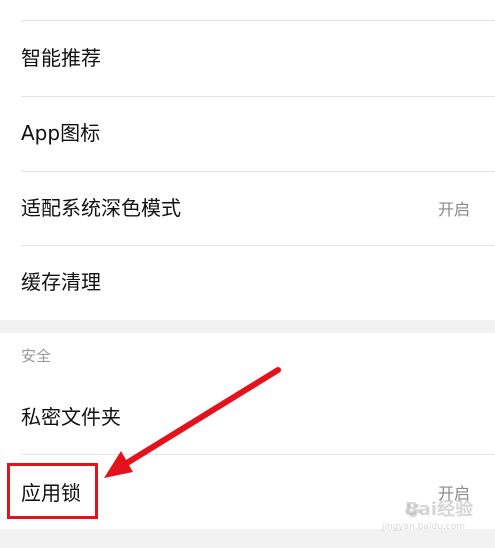 This screenshot has width=495, height=548. Describe the element at coordinates (61, 58) in the screenshot. I see `row-label: 智能推荐` at that location.